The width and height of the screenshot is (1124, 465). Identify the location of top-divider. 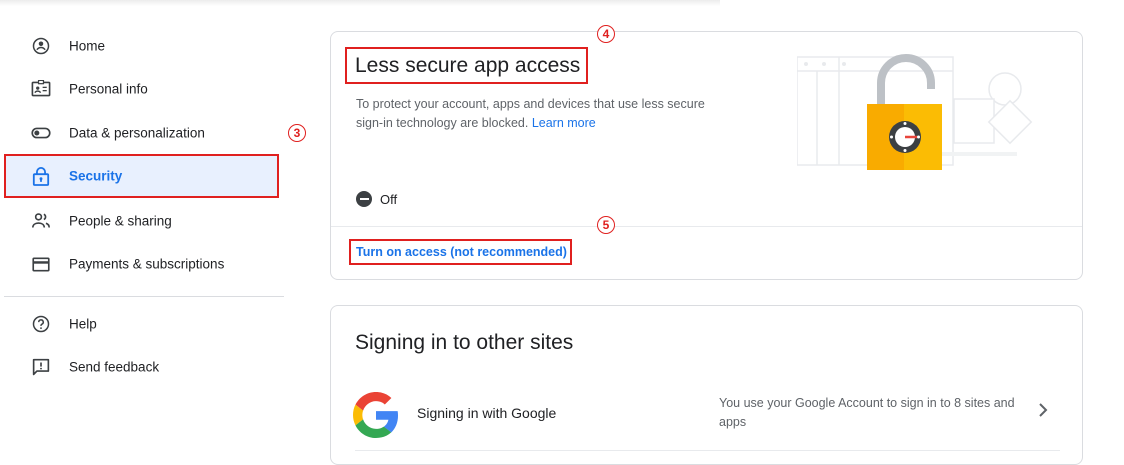
(360, 3).